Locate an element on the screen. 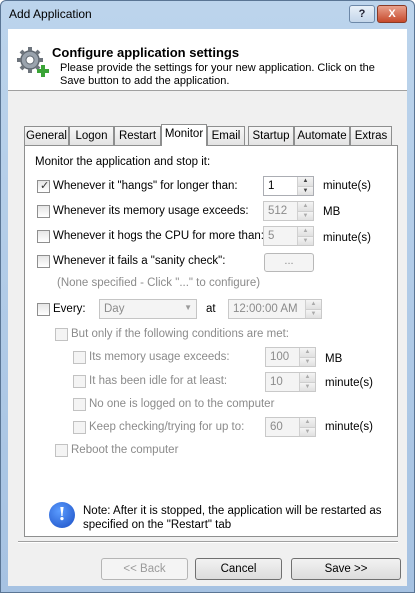 This screenshot has width=415, height=593. footer-divider is located at coordinates (208, 542).